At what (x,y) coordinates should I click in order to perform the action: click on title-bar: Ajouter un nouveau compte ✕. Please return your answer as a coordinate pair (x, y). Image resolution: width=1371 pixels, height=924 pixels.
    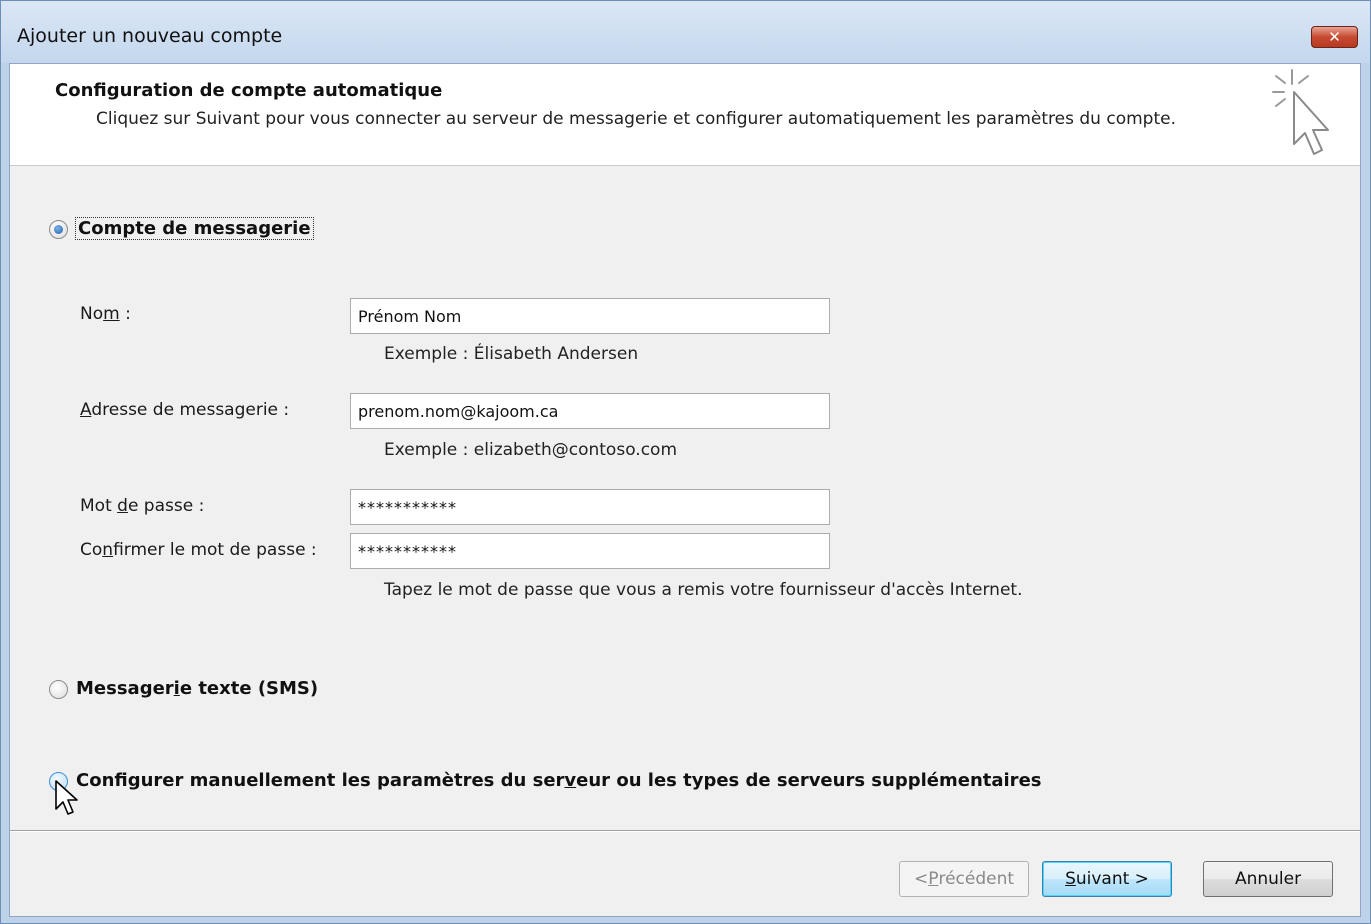
    Looking at the image, I should click on (685, 32).